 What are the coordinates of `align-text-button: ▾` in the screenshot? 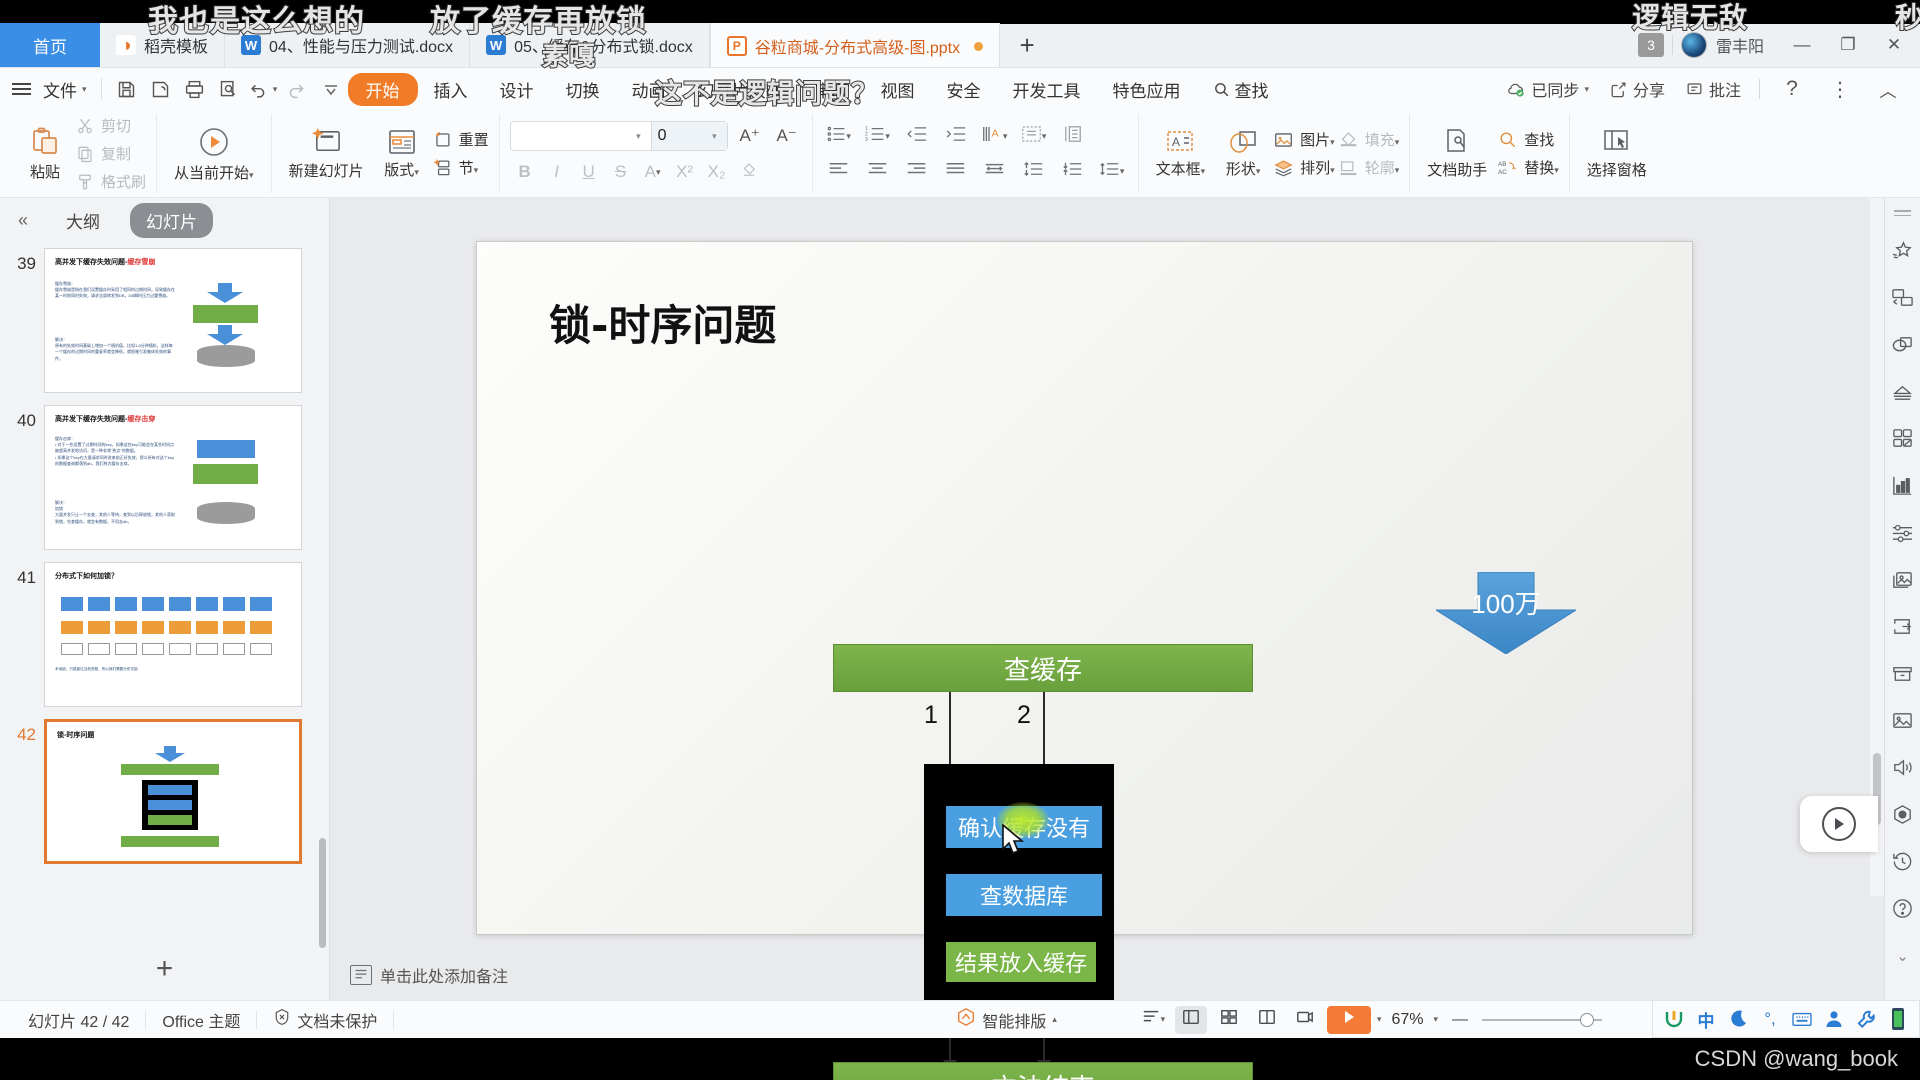 It's located at (1034, 136).